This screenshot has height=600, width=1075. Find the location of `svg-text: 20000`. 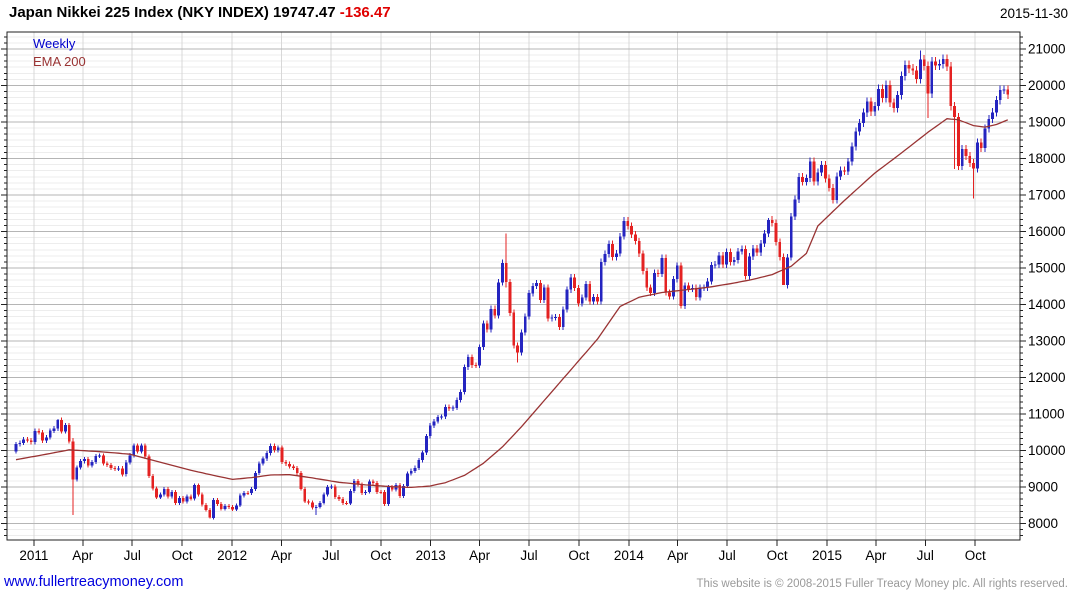

svg-text: 20000 is located at coordinates (1047, 85).